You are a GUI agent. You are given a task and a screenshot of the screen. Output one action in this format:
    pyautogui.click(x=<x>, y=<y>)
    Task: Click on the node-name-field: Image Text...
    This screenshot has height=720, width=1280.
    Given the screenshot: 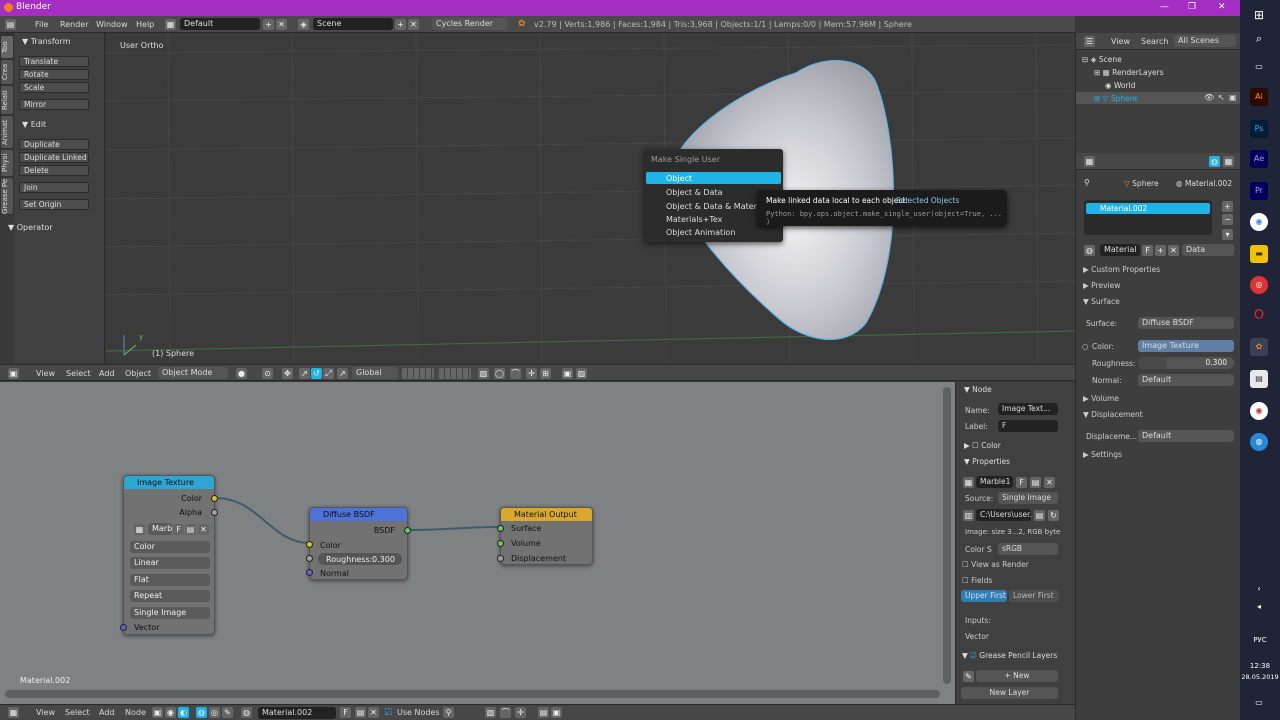 What is the action you would take?
    pyautogui.click(x=1028, y=409)
    